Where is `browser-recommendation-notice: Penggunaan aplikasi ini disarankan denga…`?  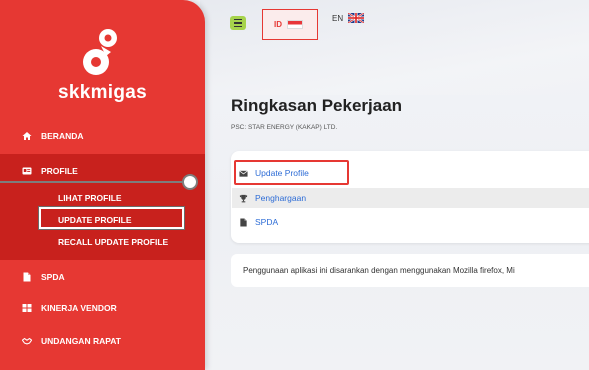 browser-recommendation-notice: Penggunaan aplikasi ini disarankan denga… is located at coordinates (410, 270).